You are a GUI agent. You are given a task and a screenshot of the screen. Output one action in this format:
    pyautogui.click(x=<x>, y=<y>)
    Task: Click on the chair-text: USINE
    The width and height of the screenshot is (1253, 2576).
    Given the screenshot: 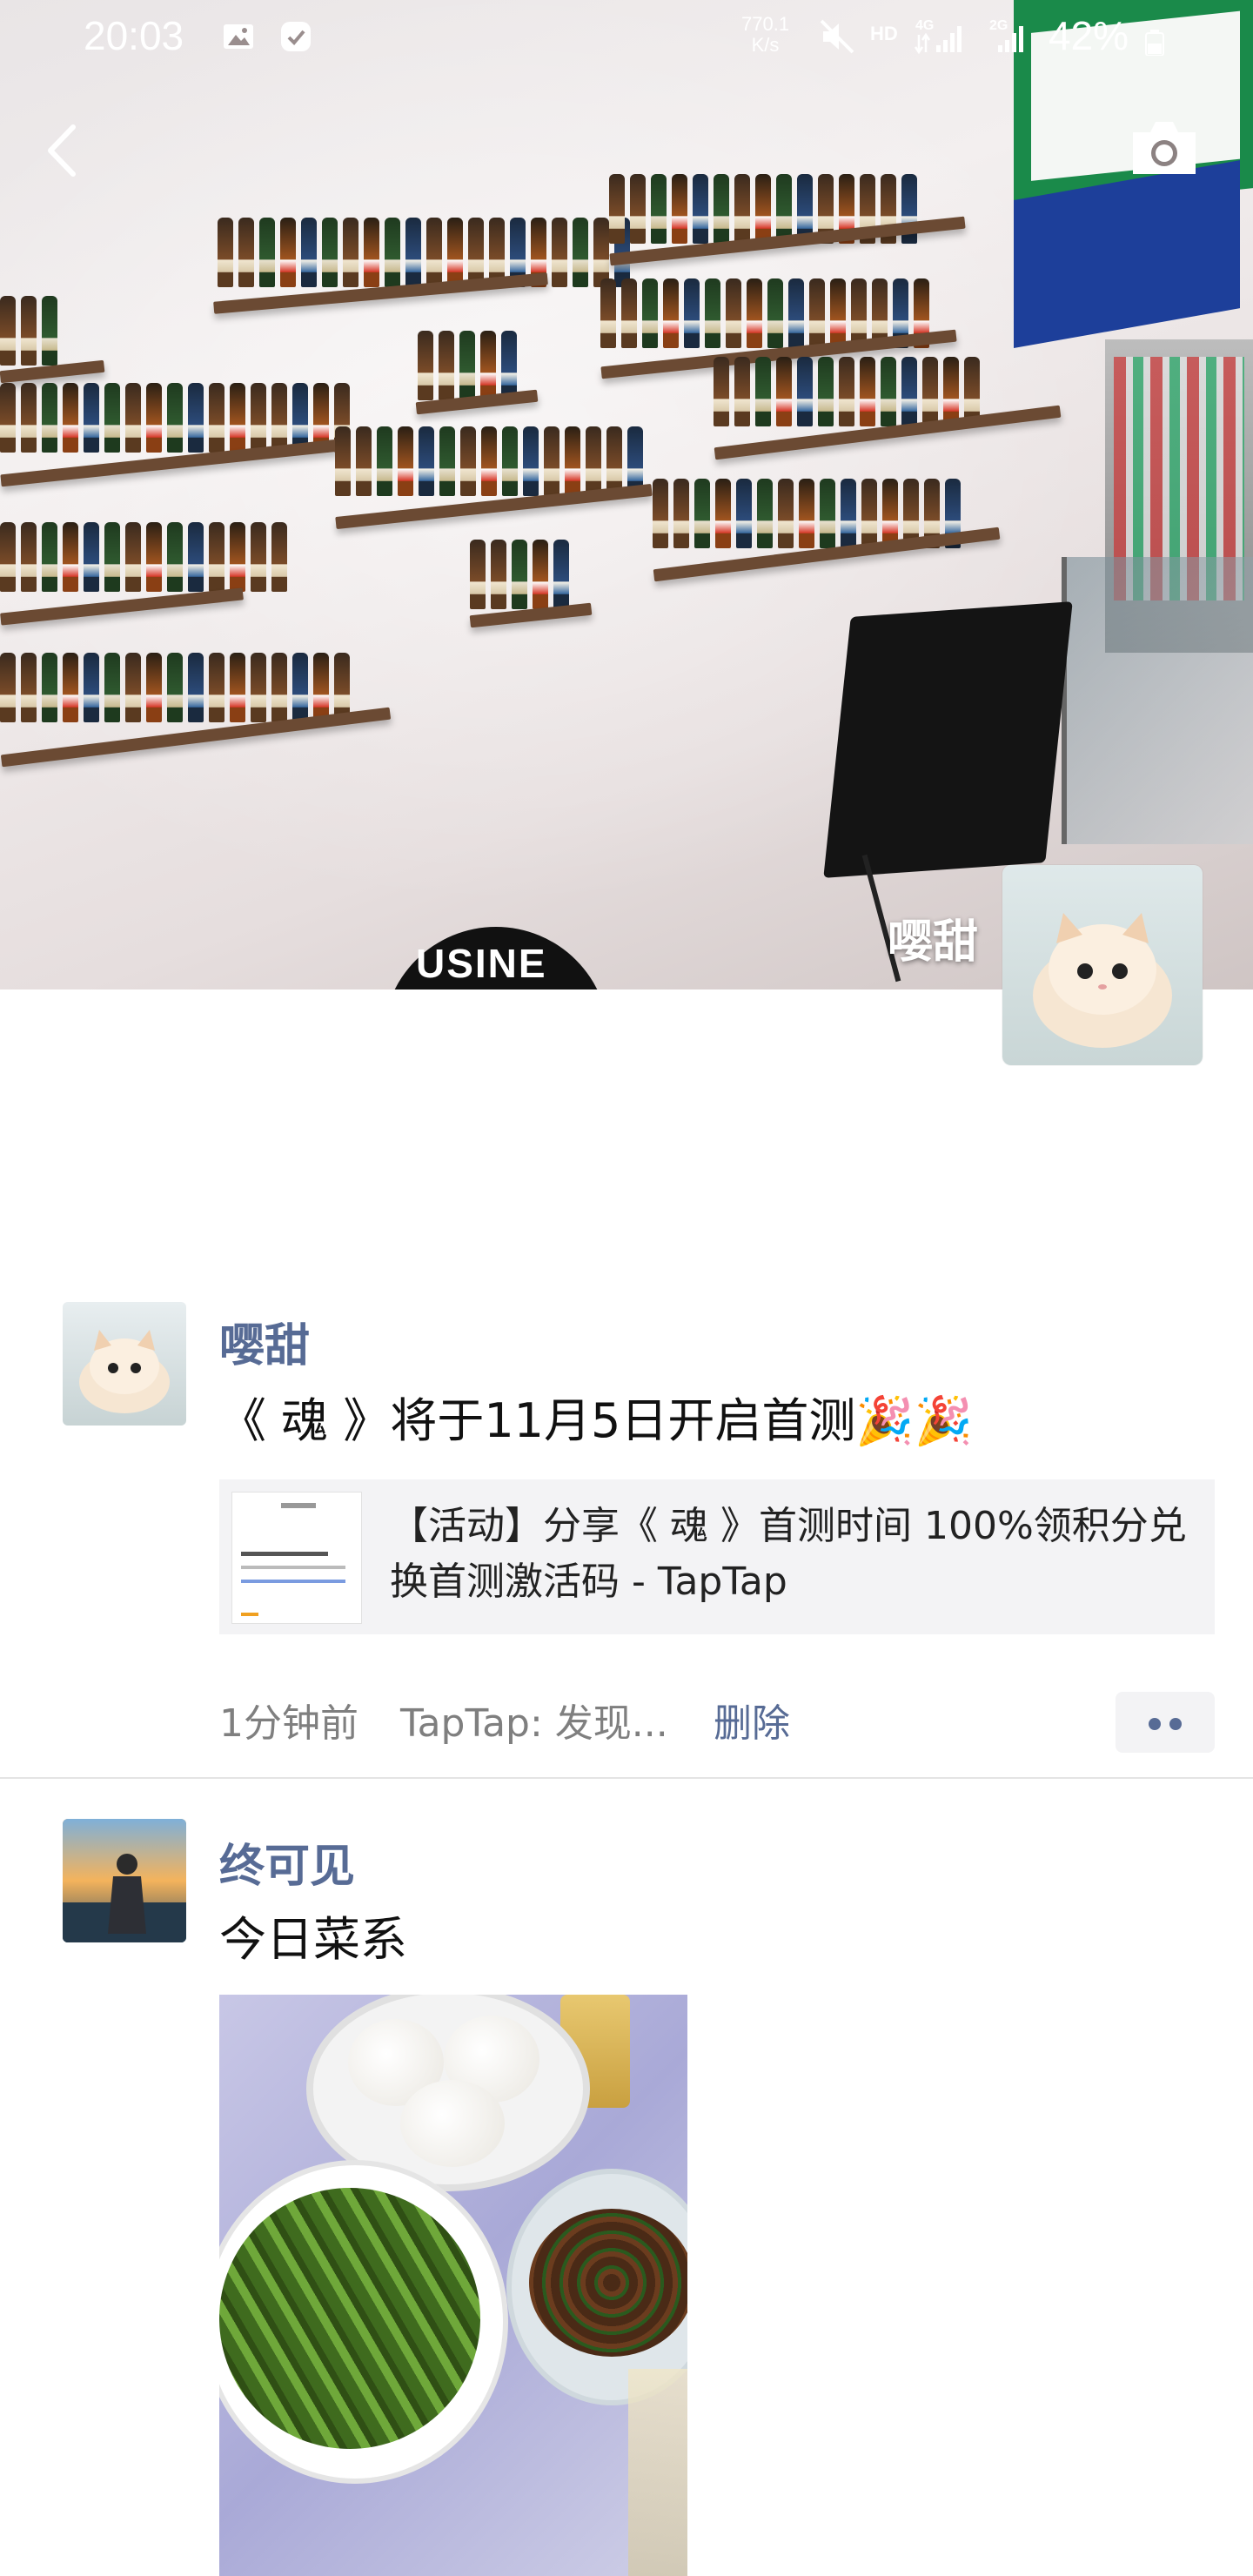 What is the action you would take?
    pyautogui.click(x=481, y=963)
    